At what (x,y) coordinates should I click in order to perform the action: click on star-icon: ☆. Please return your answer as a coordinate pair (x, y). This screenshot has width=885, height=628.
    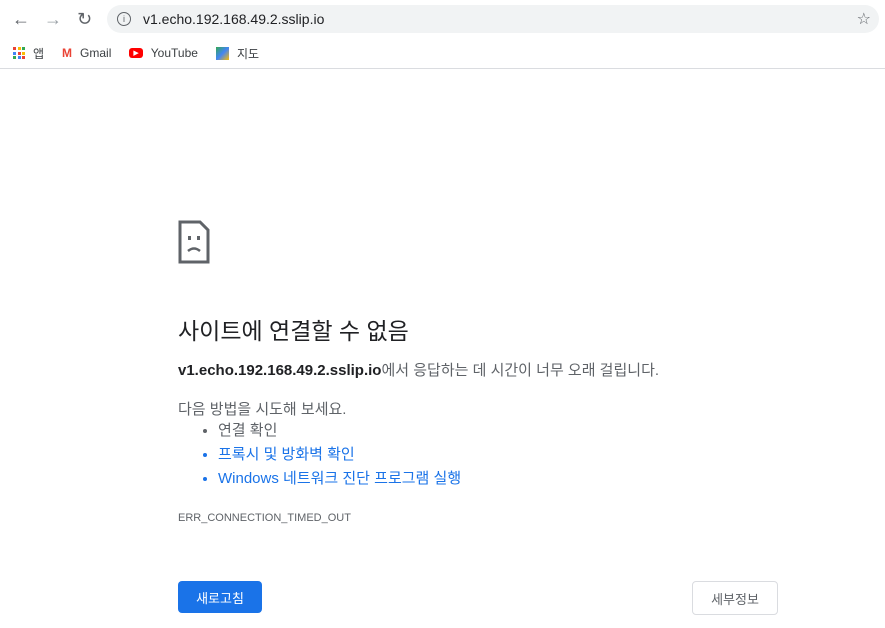
    Looking at the image, I should click on (864, 19).